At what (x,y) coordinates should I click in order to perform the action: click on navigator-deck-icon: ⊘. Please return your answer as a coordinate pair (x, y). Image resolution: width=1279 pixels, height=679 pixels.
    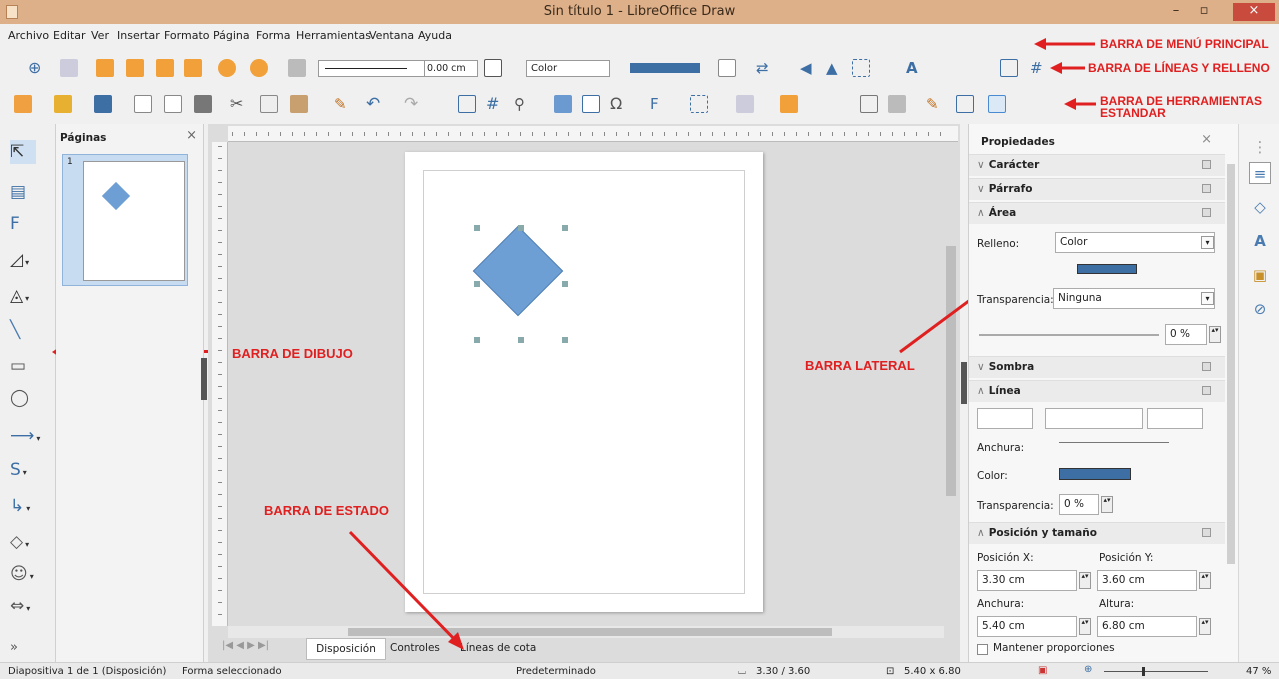
    Looking at the image, I should click on (1260, 309).